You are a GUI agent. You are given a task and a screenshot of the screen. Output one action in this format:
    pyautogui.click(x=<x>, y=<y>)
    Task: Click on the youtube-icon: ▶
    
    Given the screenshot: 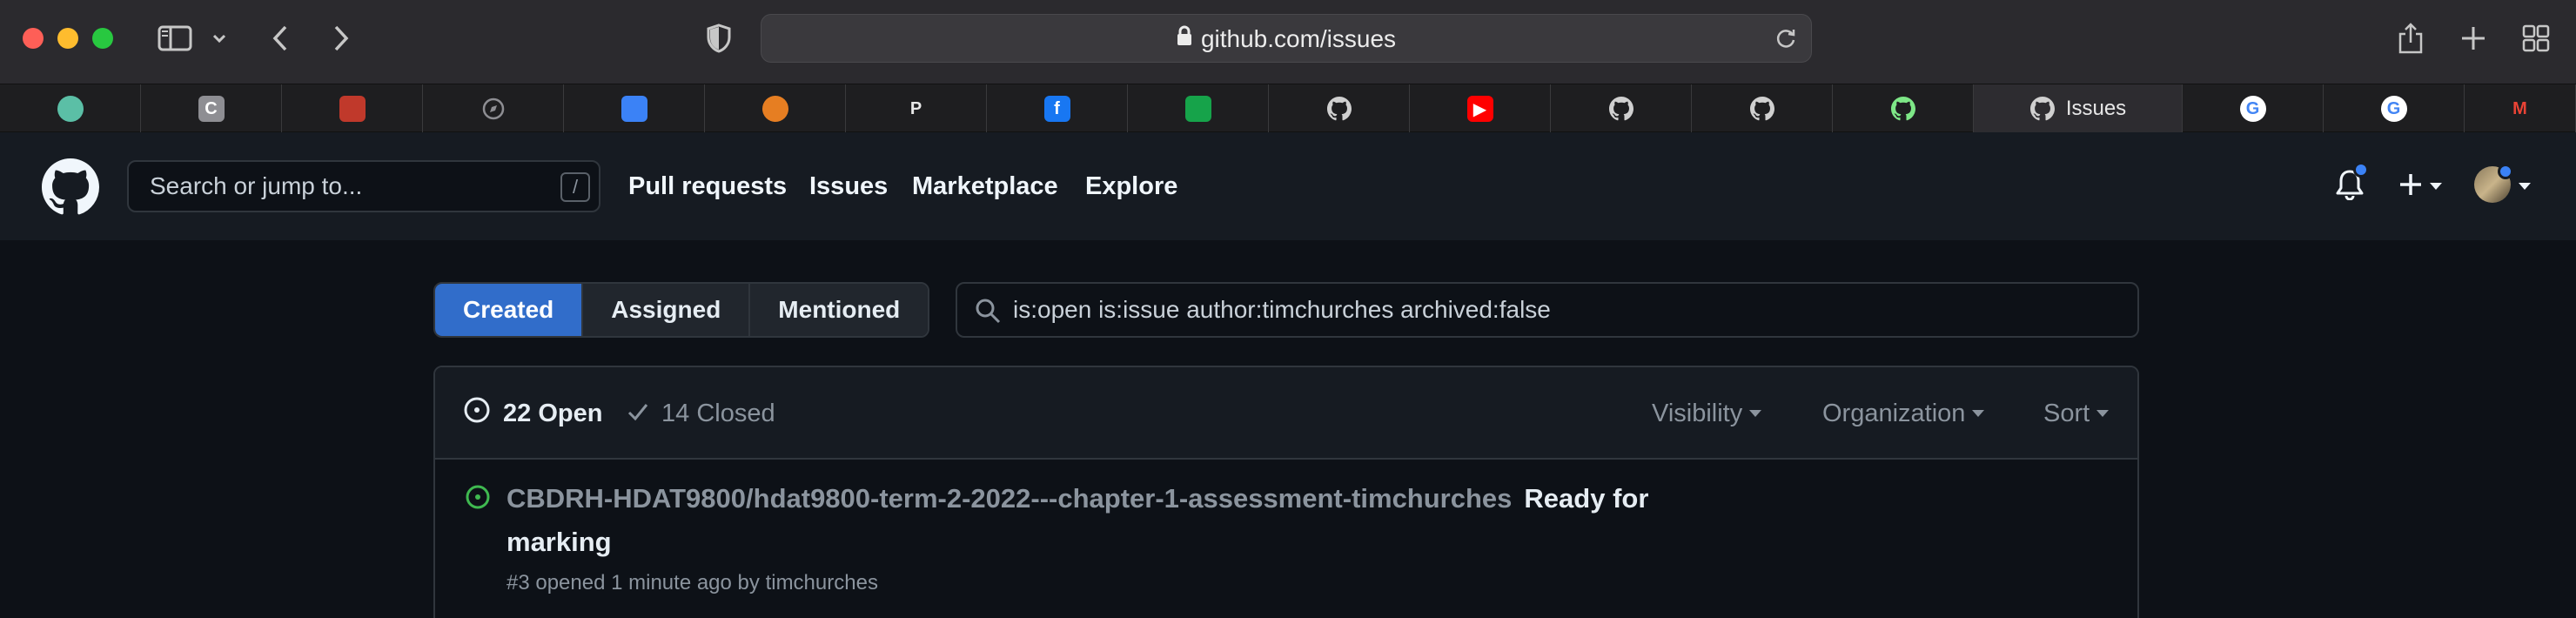 What is the action you would take?
    pyautogui.click(x=1479, y=109)
    